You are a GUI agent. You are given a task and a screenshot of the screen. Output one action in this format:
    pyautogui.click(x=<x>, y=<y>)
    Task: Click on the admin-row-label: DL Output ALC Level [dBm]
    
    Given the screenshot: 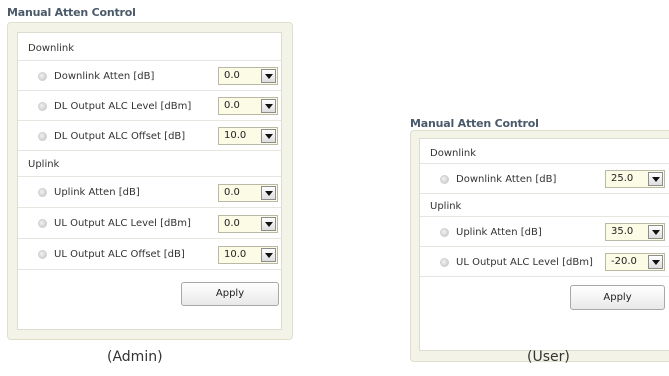 What is the action you would take?
    pyautogui.click(x=123, y=106)
    